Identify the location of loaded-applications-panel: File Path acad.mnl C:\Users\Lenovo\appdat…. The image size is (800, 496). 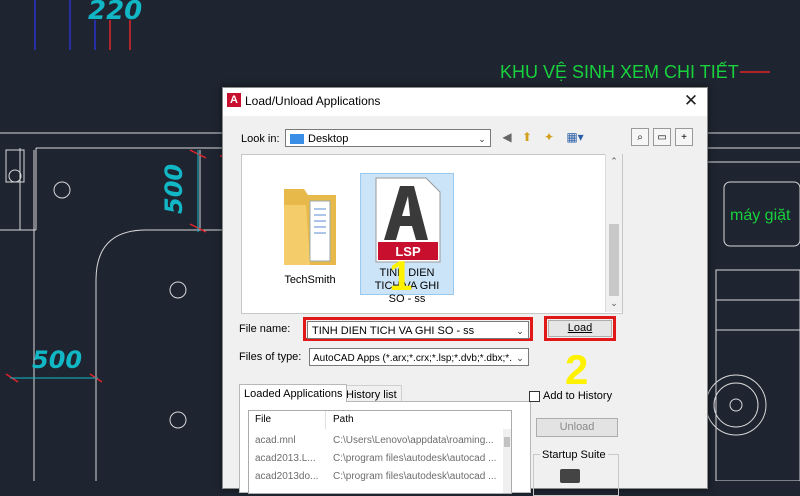
(385, 447).